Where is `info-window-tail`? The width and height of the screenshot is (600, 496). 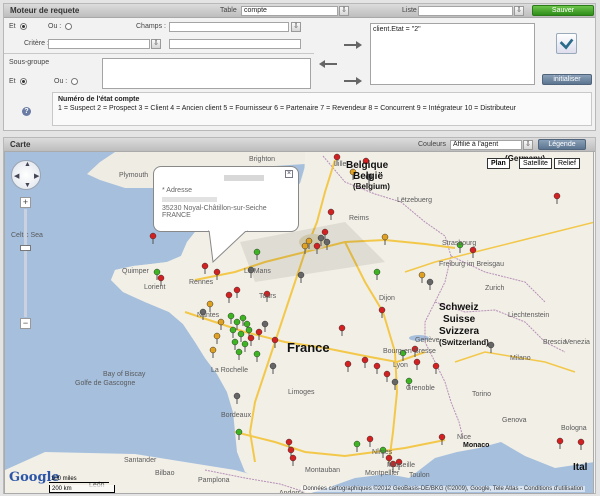 info-window-tail is located at coordinates (228, 247).